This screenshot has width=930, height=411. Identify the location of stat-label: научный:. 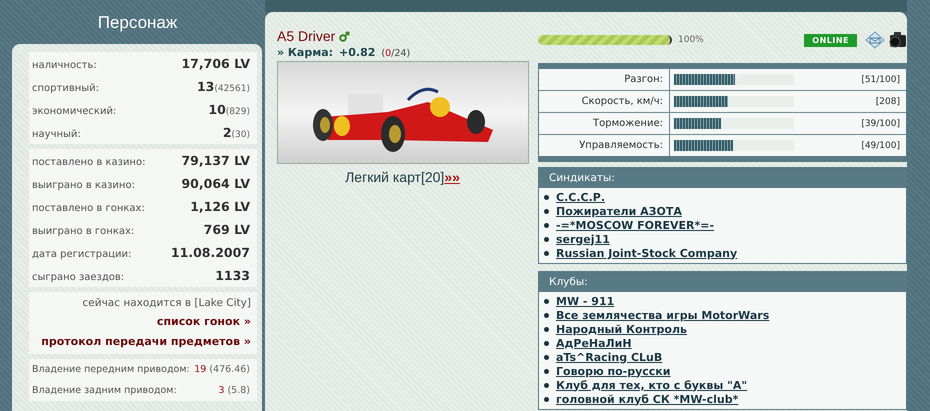
(56, 135).